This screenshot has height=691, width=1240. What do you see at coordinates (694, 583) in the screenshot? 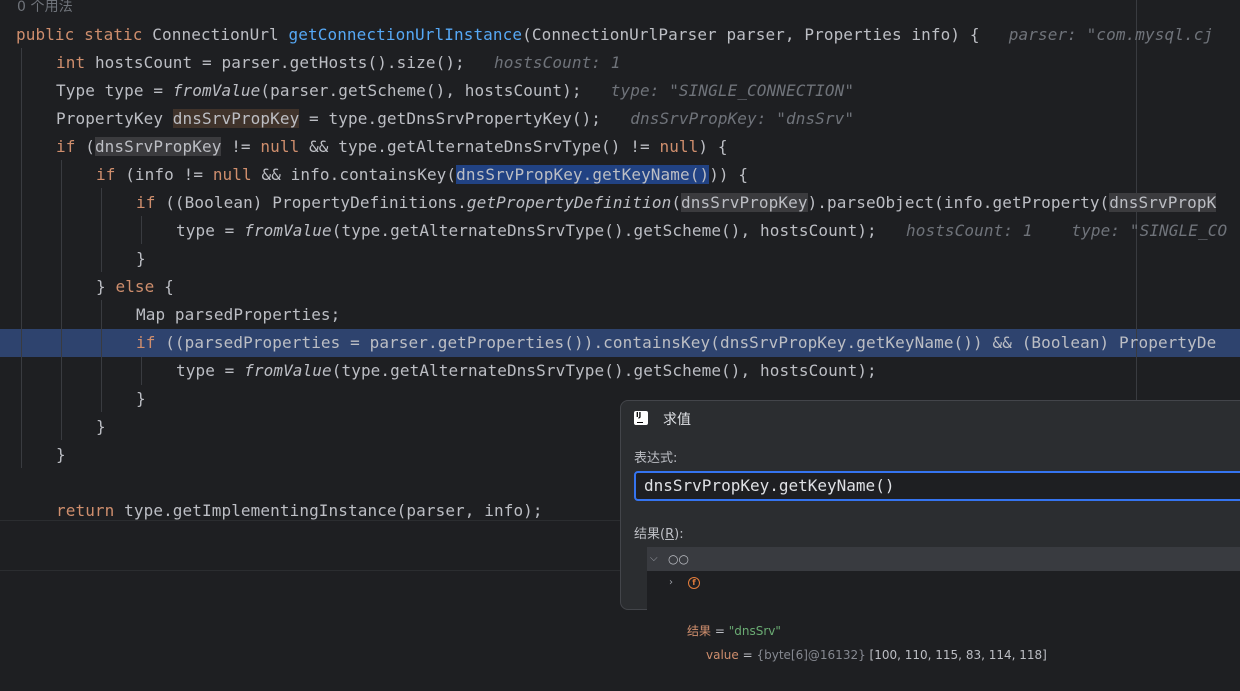
I see `field-icon: f` at bounding box center [694, 583].